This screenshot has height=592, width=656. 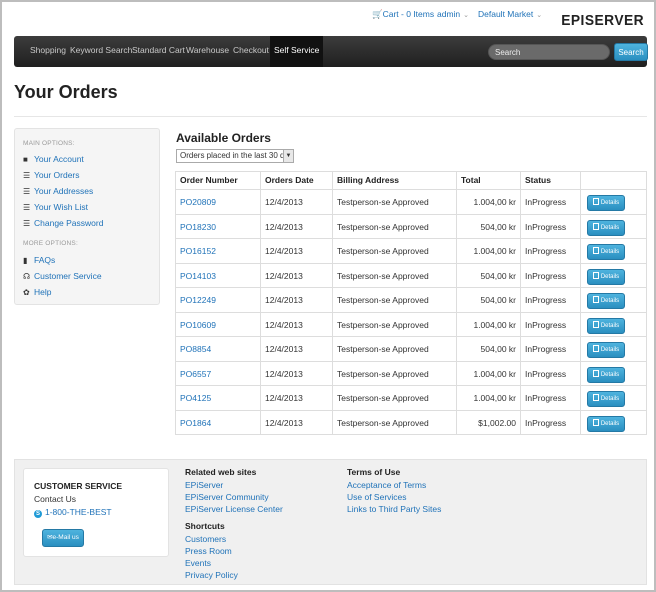 What do you see at coordinates (39, 260) in the screenshot?
I see `sidebar-item-faqs: ▮ FAQs` at bounding box center [39, 260].